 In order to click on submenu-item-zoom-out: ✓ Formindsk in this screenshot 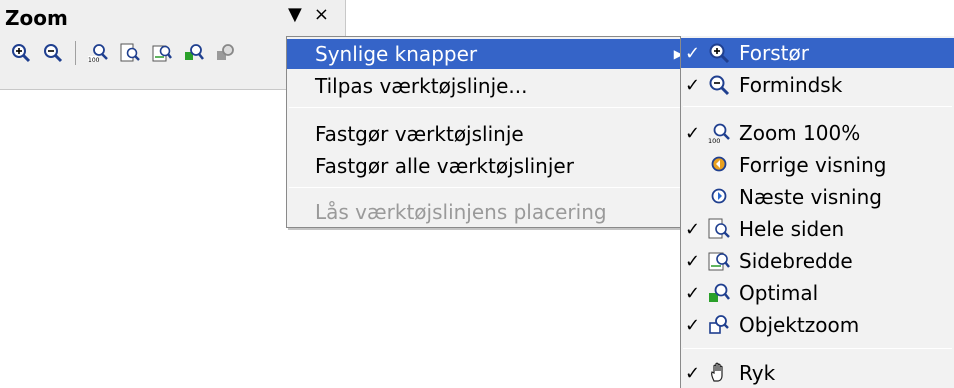, I will do `click(817, 85)`.